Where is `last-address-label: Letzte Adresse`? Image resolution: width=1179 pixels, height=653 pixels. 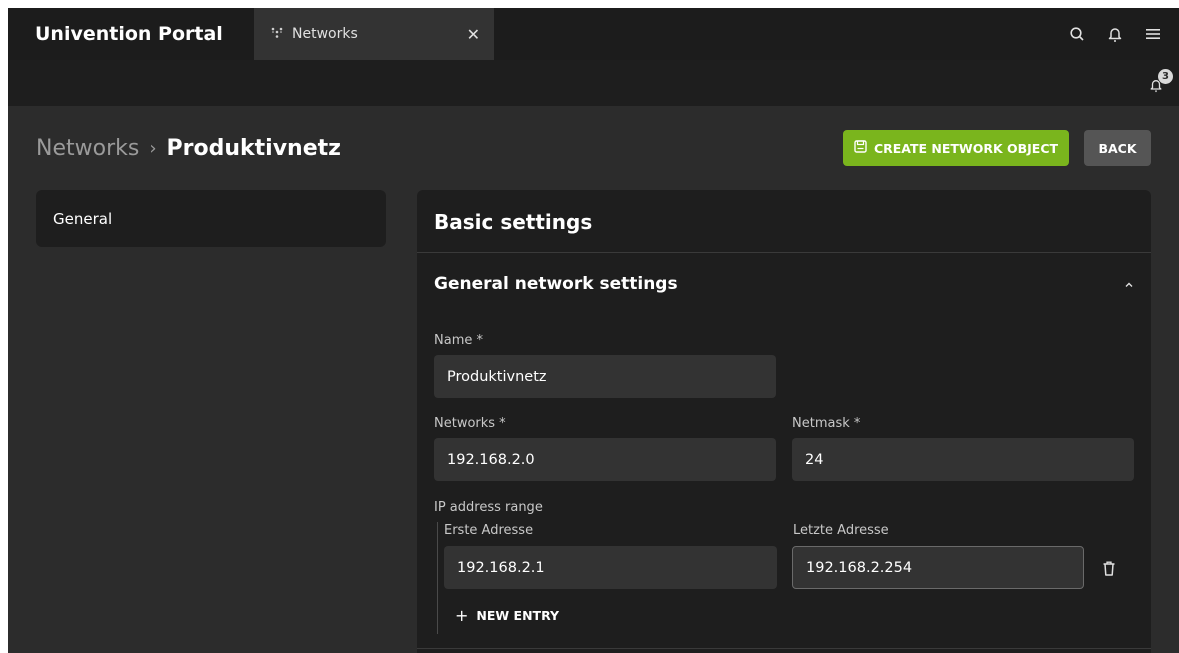
last-address-label: Letzte Adresse is located at coordinates (841, 530).